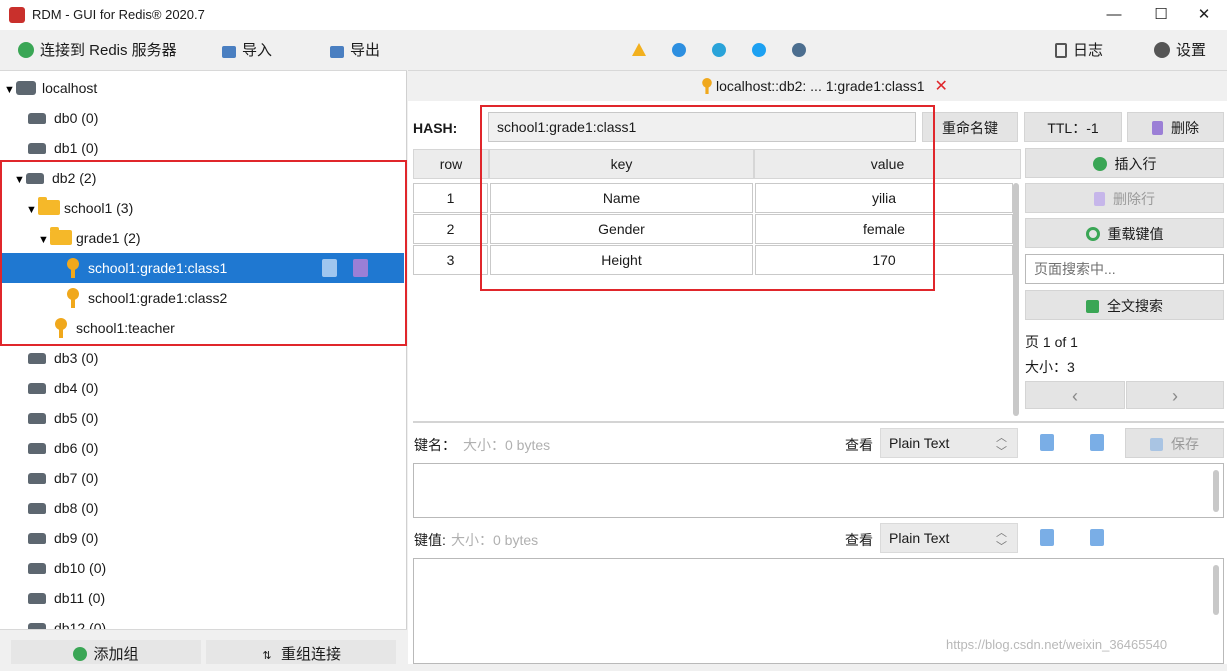 The height and width of the screenshot is (671, 1227). What do you see at coordinates (202, 148) in the screenshot?
I see `tree-db1: db1 (0)` at bounding box center [202, 148].